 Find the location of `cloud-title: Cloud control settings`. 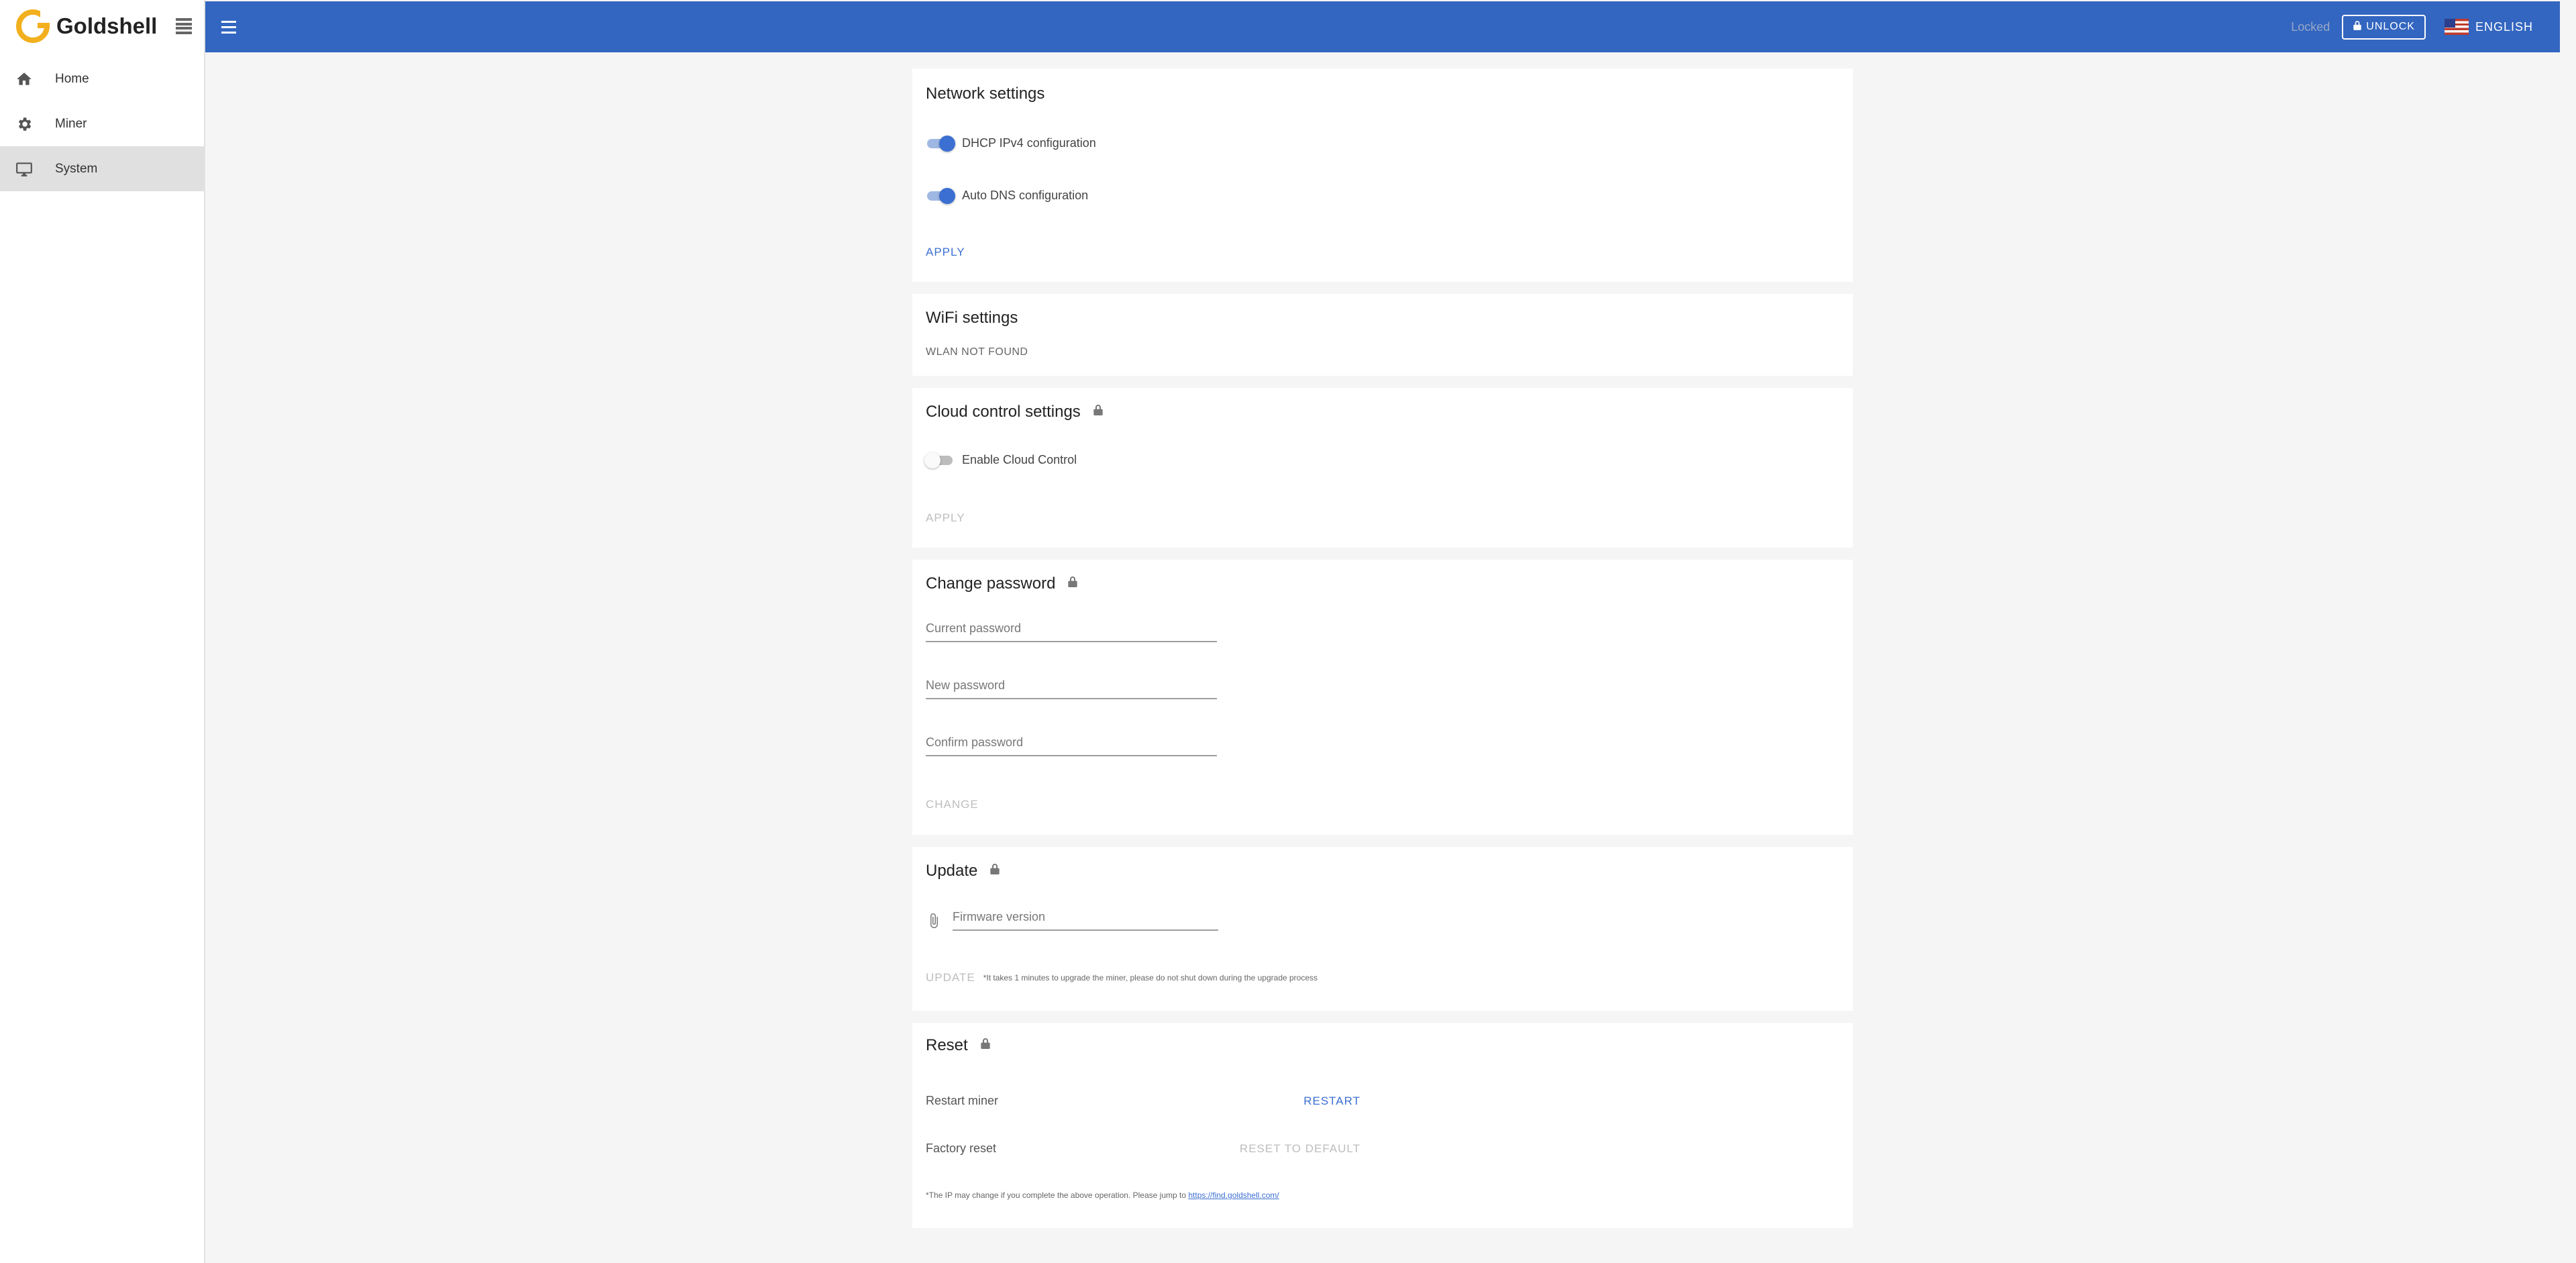

cloud-title: Cloud control settings is located at coordinates (1003, 412).